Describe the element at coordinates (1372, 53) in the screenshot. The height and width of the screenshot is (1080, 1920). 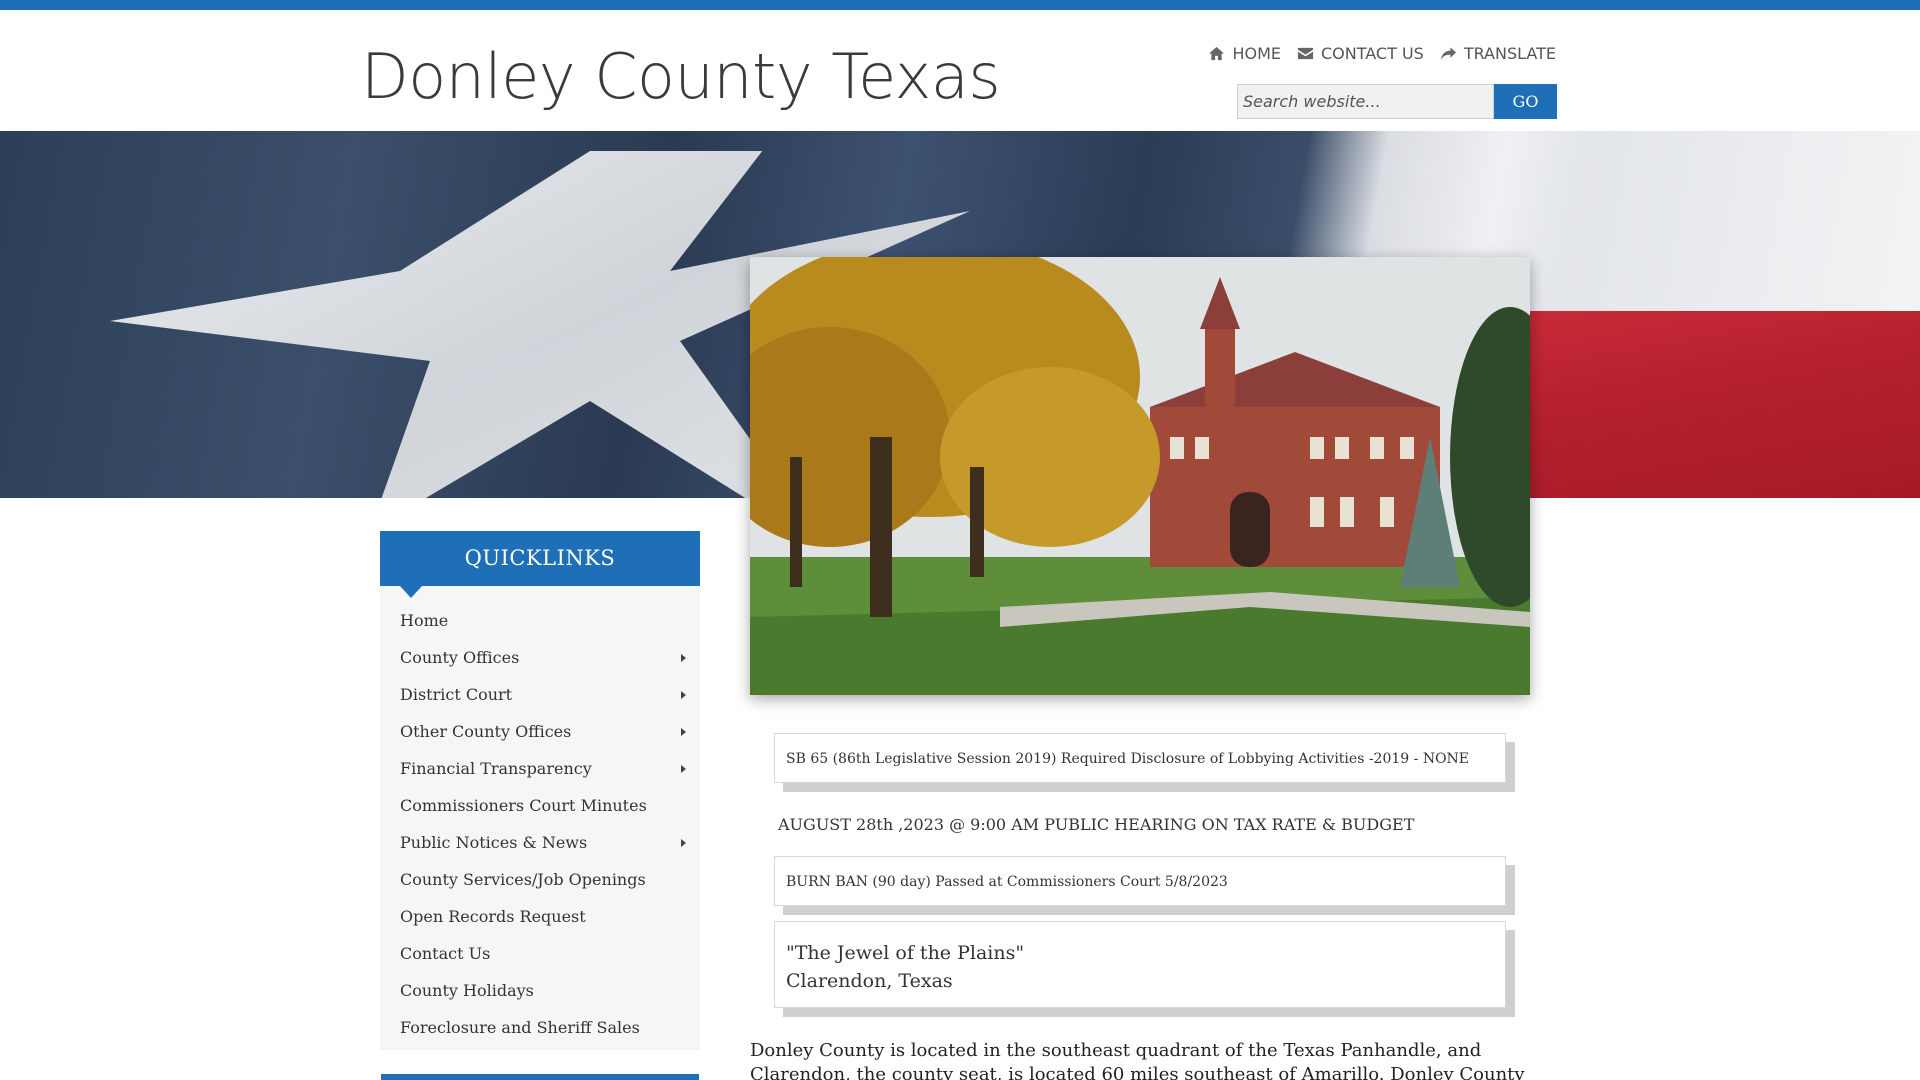
I see `nav-contact-label: CONTACT US` at that location.